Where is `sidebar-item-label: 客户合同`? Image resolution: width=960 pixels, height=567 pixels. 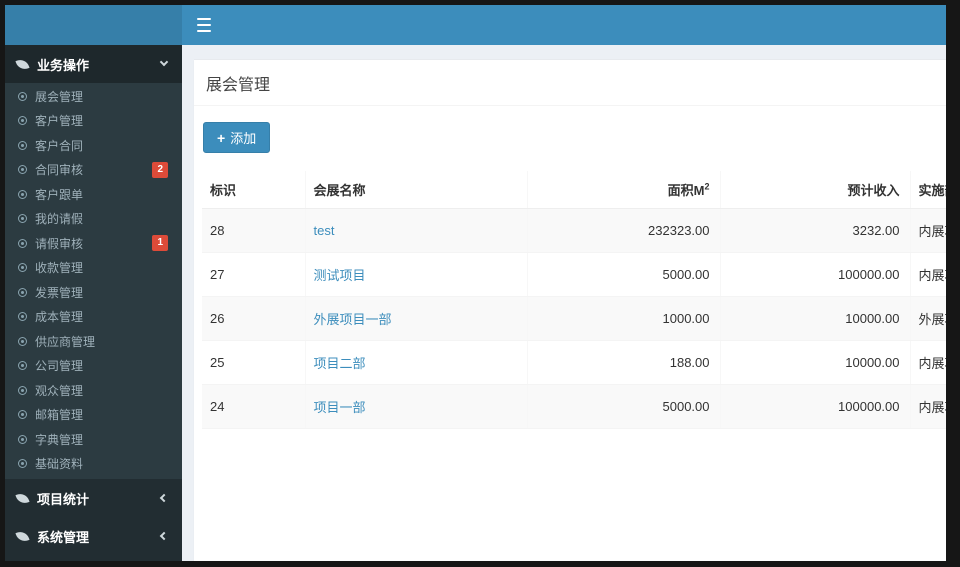
sidebar-item-label: 客户合同 is located at coordinates (59, 145).